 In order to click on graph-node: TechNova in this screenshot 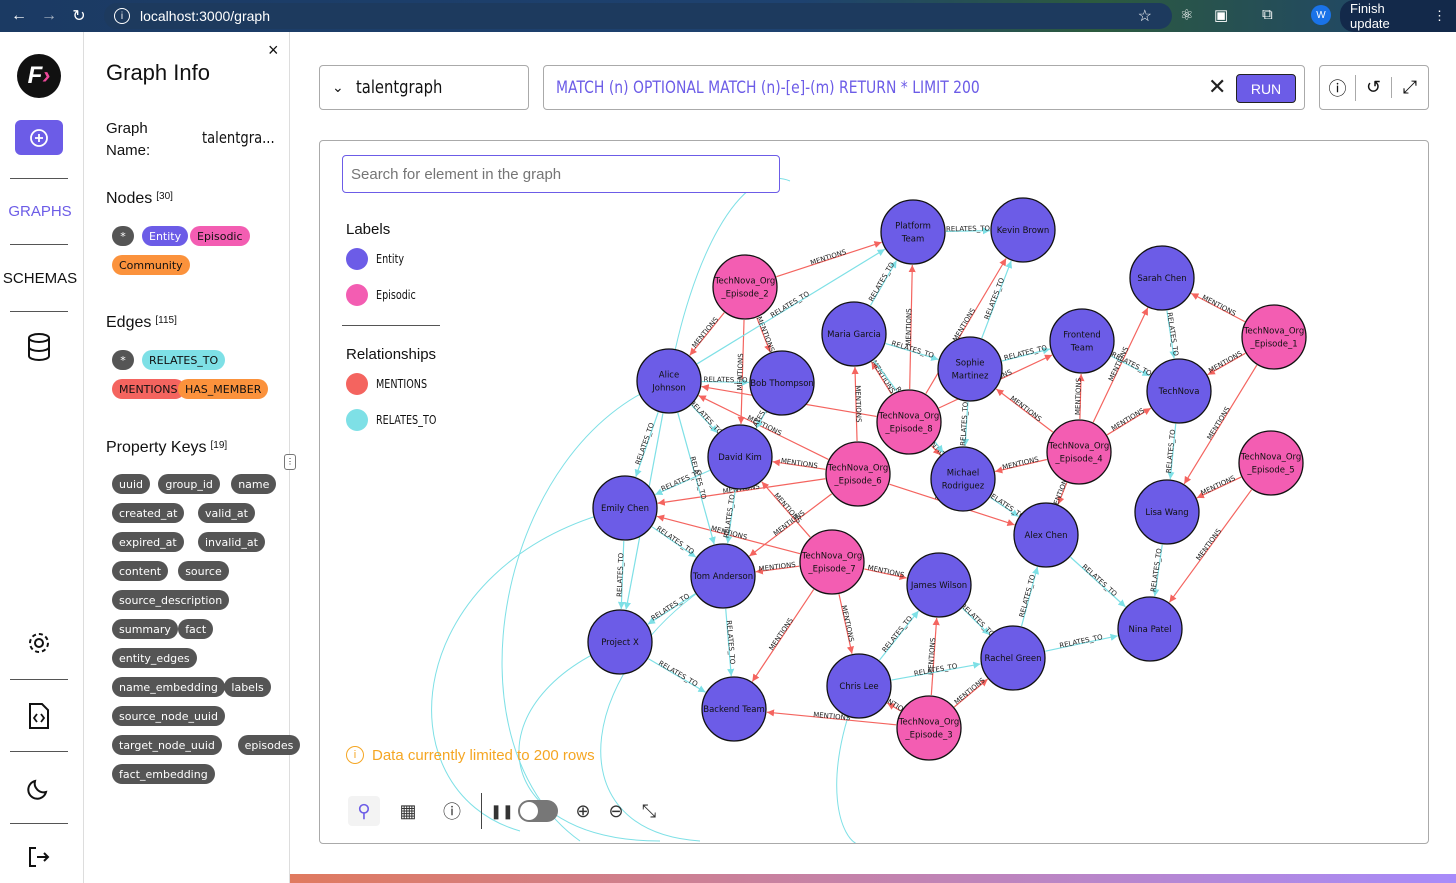, I will do `click(1179, 391)`.